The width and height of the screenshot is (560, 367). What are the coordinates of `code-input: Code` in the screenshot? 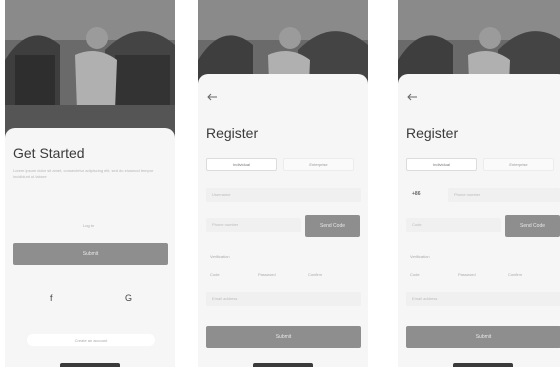 It's located at (453, 225).